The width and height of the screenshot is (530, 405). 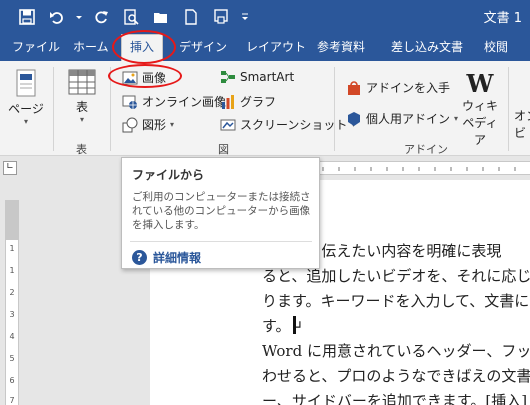 What do you see at coordinates (191, 17) in the screenshot?
I see `new-document-icon` at bounding box center [191, 17].